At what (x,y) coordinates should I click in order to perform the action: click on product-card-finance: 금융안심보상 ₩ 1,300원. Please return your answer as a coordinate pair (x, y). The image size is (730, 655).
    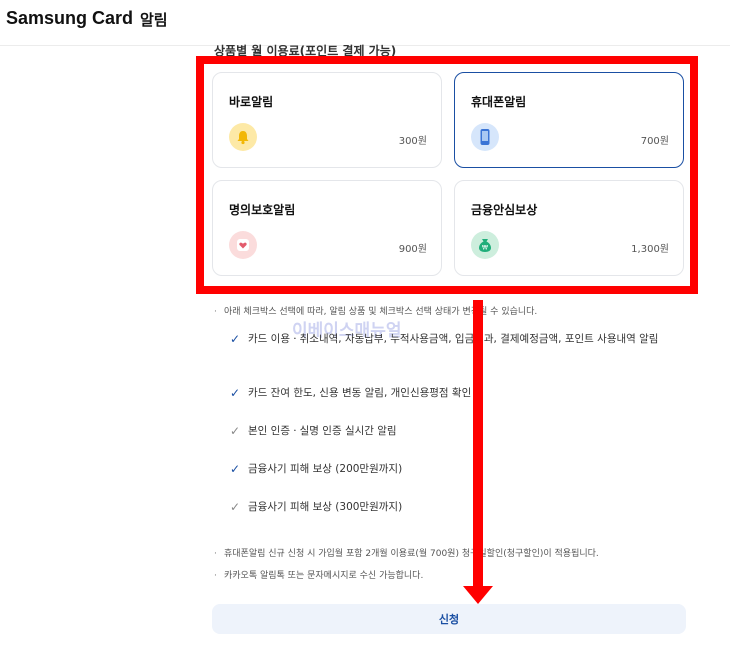
    Looking at the image, I should click on (569, 228).